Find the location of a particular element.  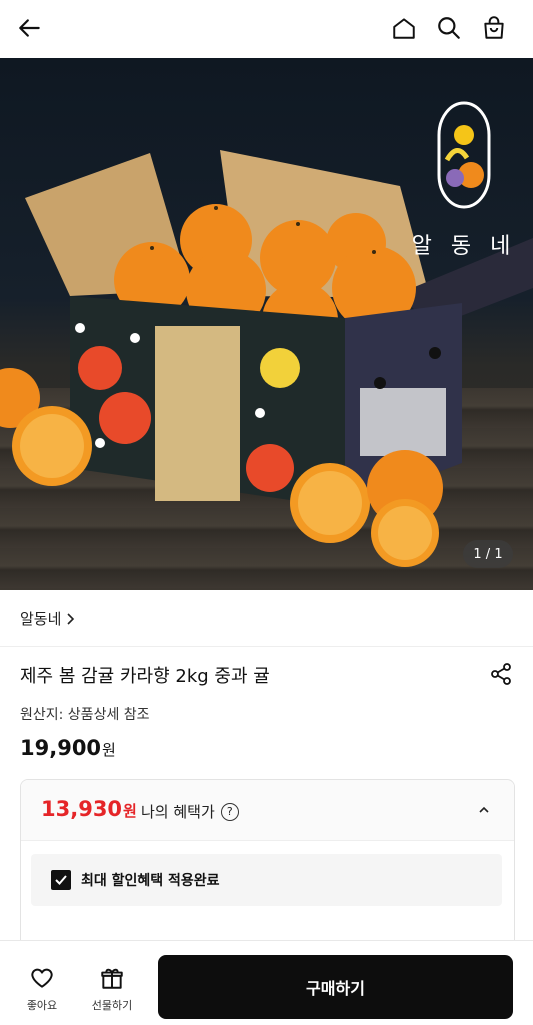

share-icon is located at coordinates (501, 674).